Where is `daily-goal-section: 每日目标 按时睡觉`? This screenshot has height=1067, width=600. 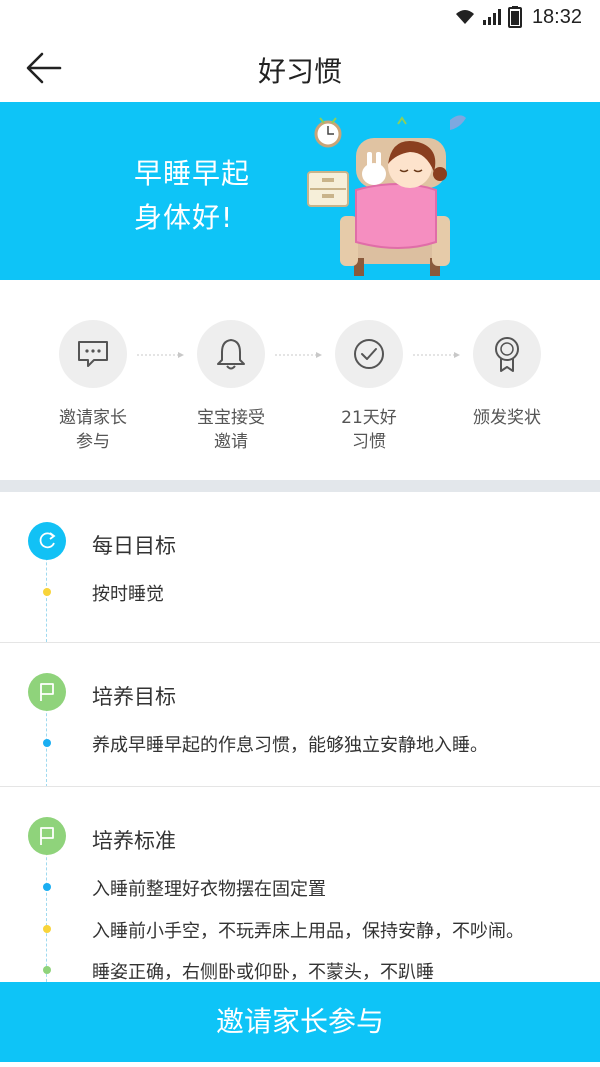 daily-goal-section: 每日目标 按时睡觉 is located at coordinates (300, 567).